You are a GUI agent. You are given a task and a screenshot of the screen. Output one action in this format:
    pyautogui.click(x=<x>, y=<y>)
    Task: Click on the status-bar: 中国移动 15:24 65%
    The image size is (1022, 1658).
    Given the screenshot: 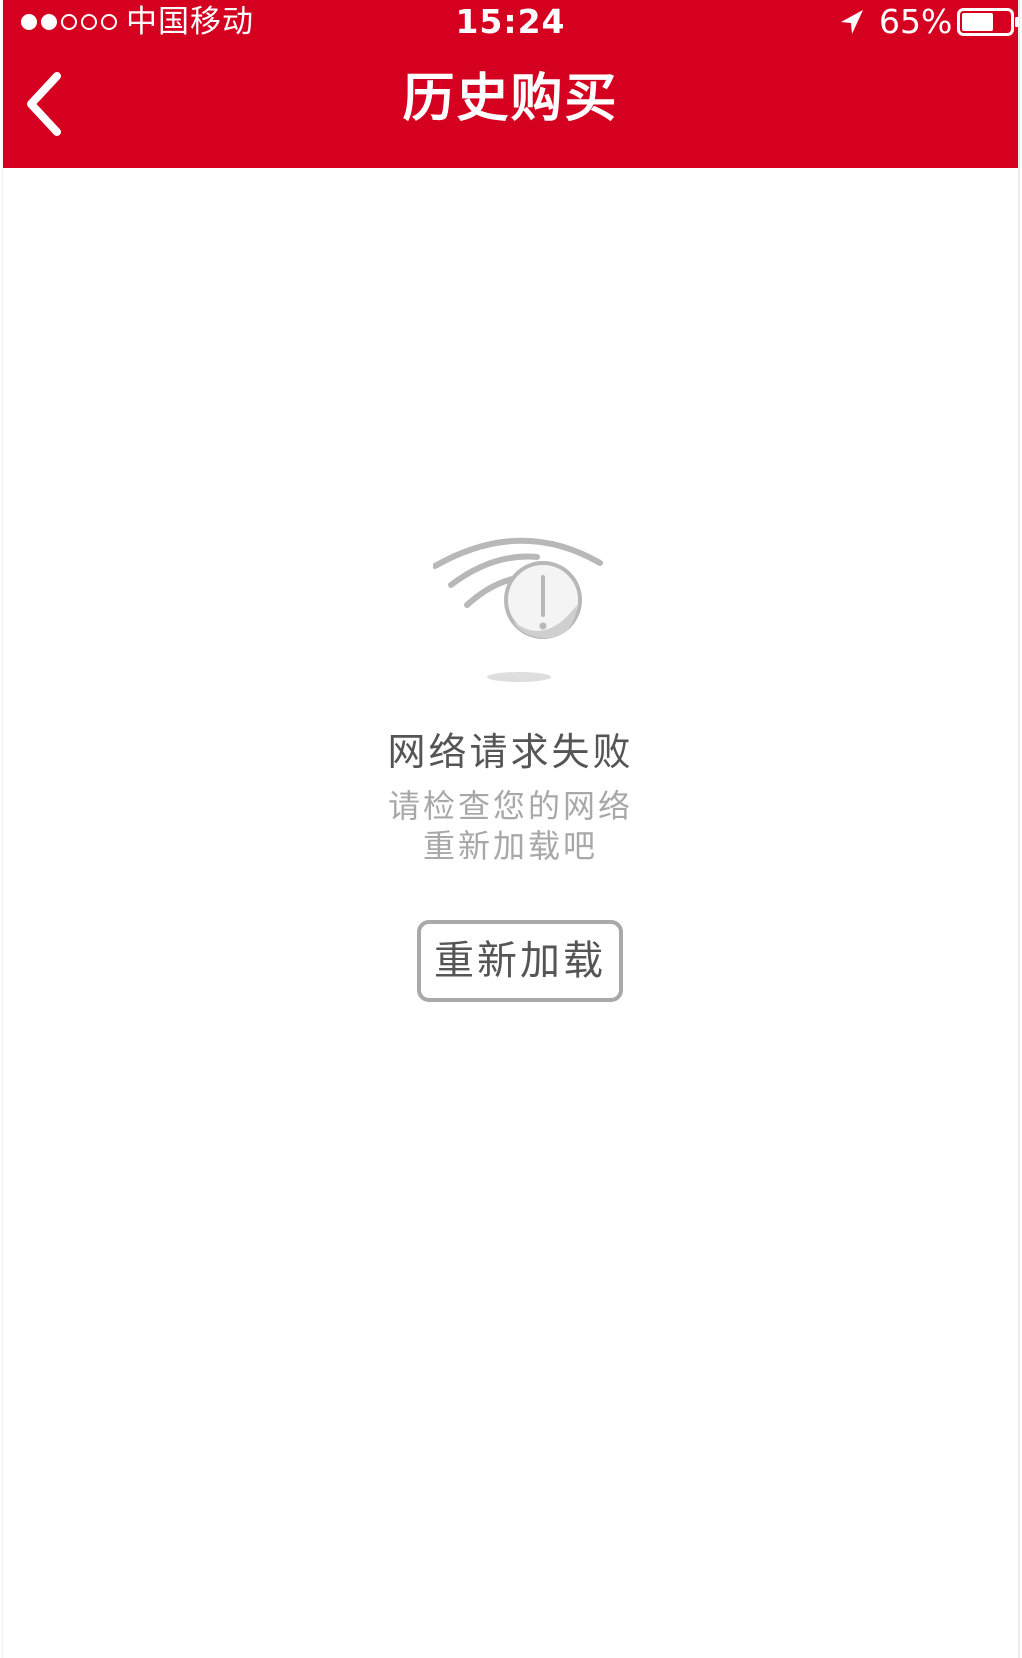 What is the action you would take?
    pyautogui.click(x=511, y=22)
    